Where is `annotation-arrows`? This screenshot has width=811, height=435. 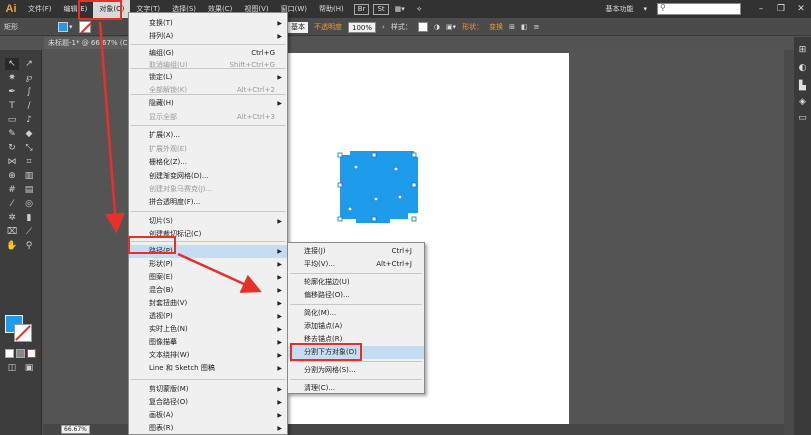
annotation-arrows is located at coordinates (180, 157).